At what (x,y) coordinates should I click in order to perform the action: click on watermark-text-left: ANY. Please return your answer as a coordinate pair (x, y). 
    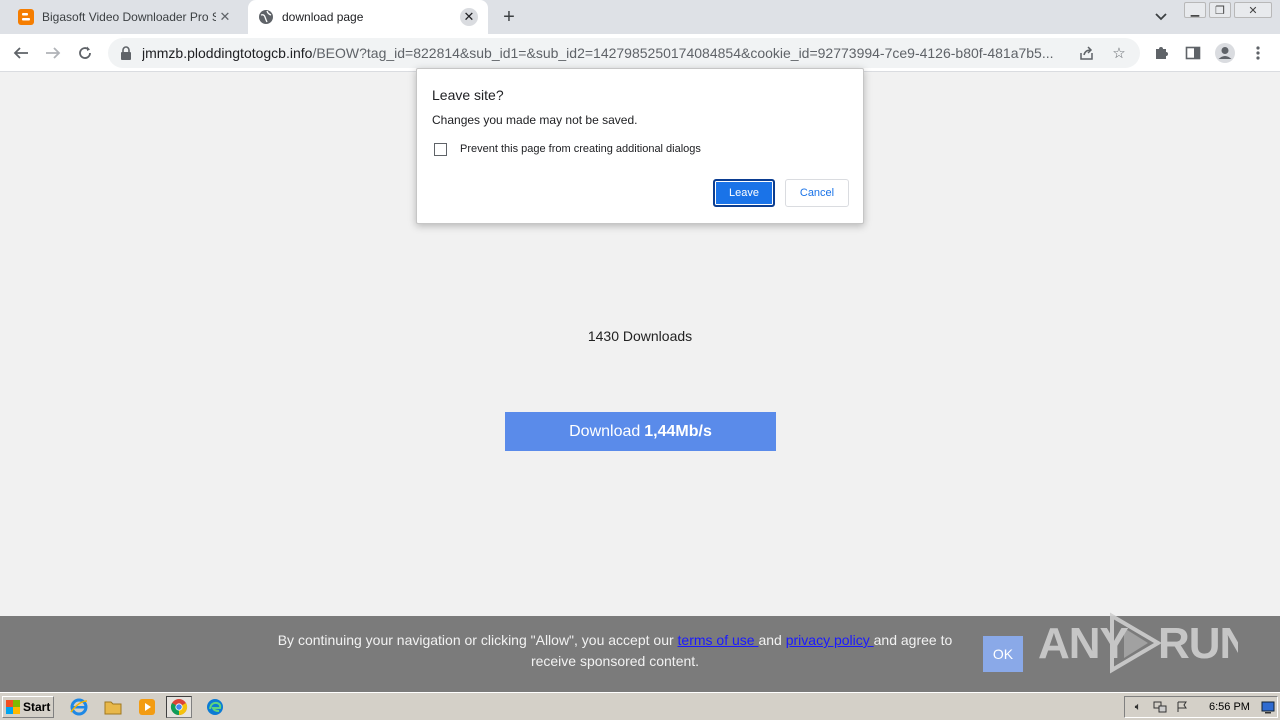
    Looking at the image, I should click on (1083, 643).